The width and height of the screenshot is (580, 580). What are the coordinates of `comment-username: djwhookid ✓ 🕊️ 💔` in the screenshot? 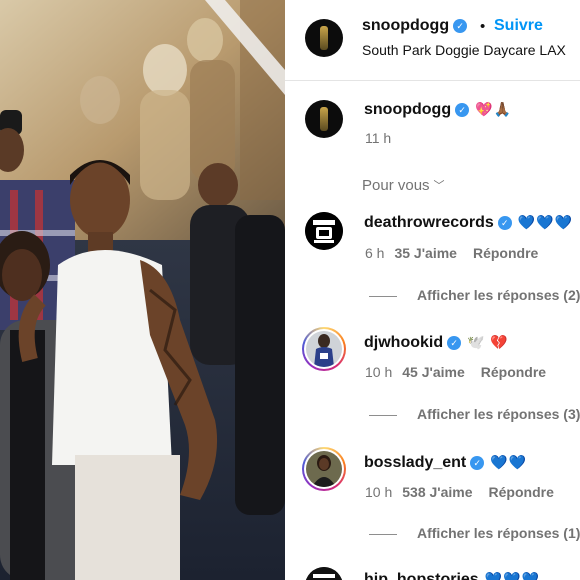 It's located at (436, 343).